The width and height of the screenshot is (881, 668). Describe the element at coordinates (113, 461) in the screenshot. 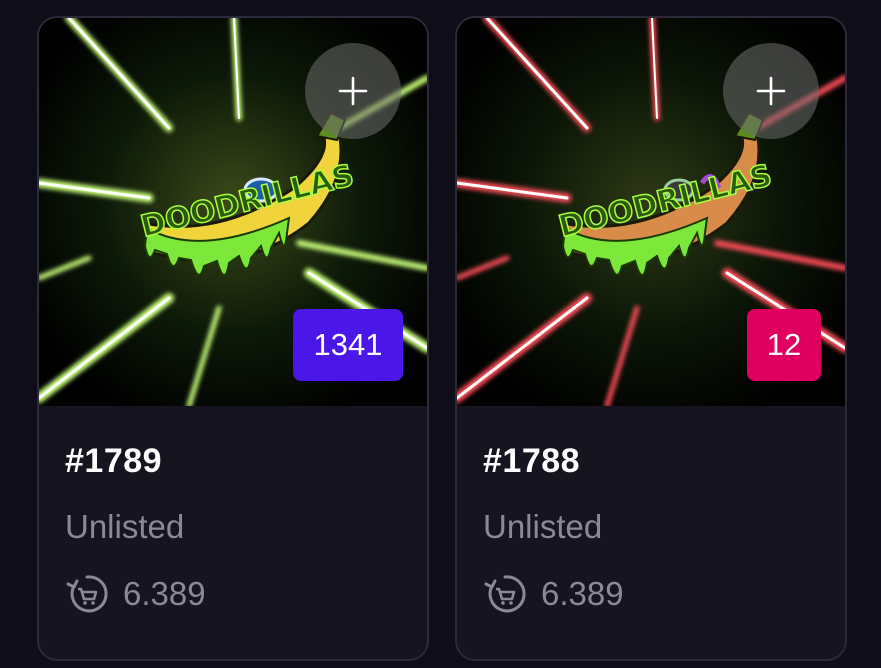

I see `token-name: #1789` at that location.